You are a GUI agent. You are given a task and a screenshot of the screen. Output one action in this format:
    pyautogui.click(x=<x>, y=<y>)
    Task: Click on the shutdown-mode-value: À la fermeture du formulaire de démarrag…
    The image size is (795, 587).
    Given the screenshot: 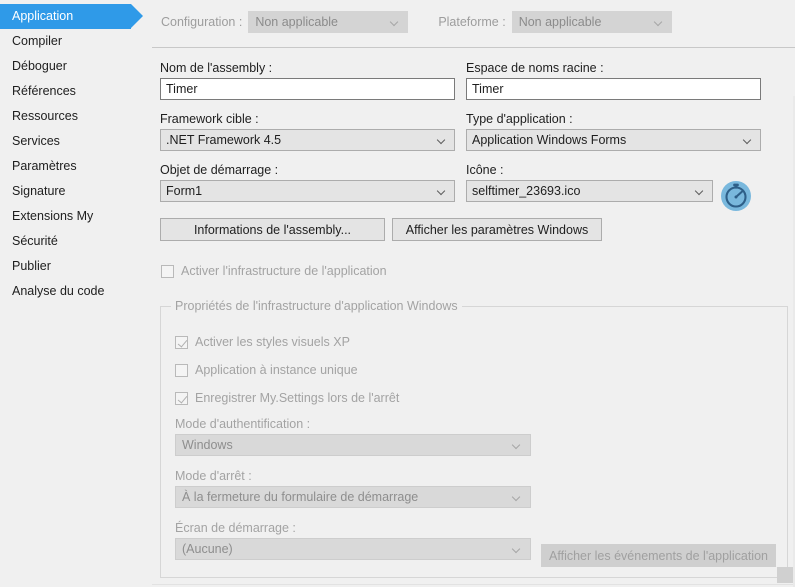 What is the action you would take?
    pyautogui.click(x=300, y=497)
    